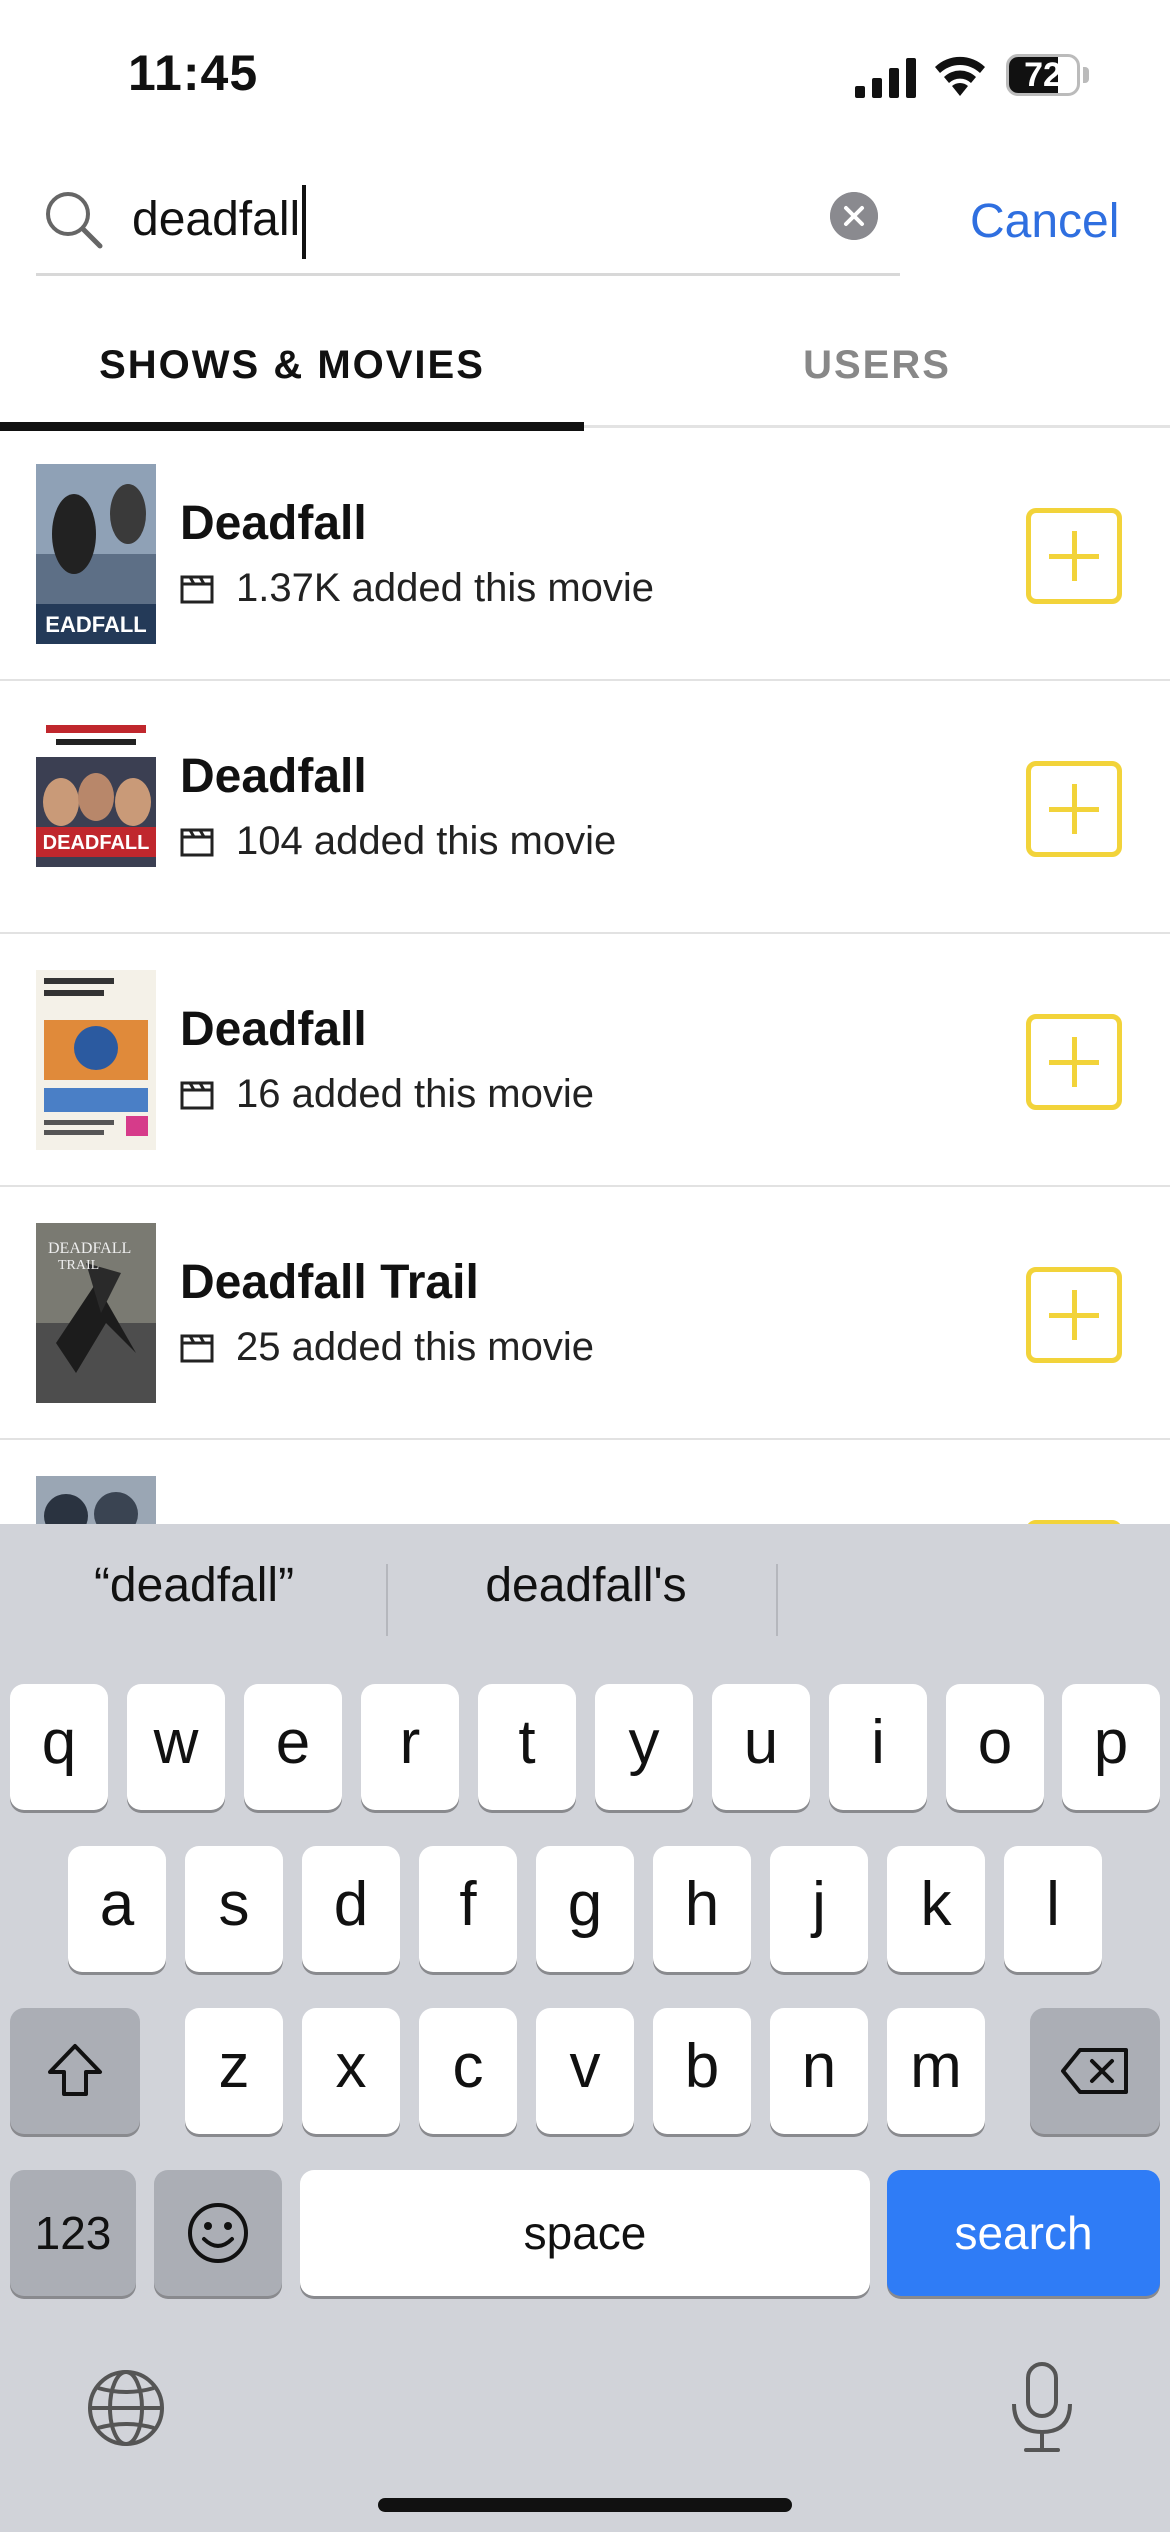 The height and width of the screenshot is (2532, 1170). I want to click on movie-added-count: 104 added this movie, so click(398, 841).